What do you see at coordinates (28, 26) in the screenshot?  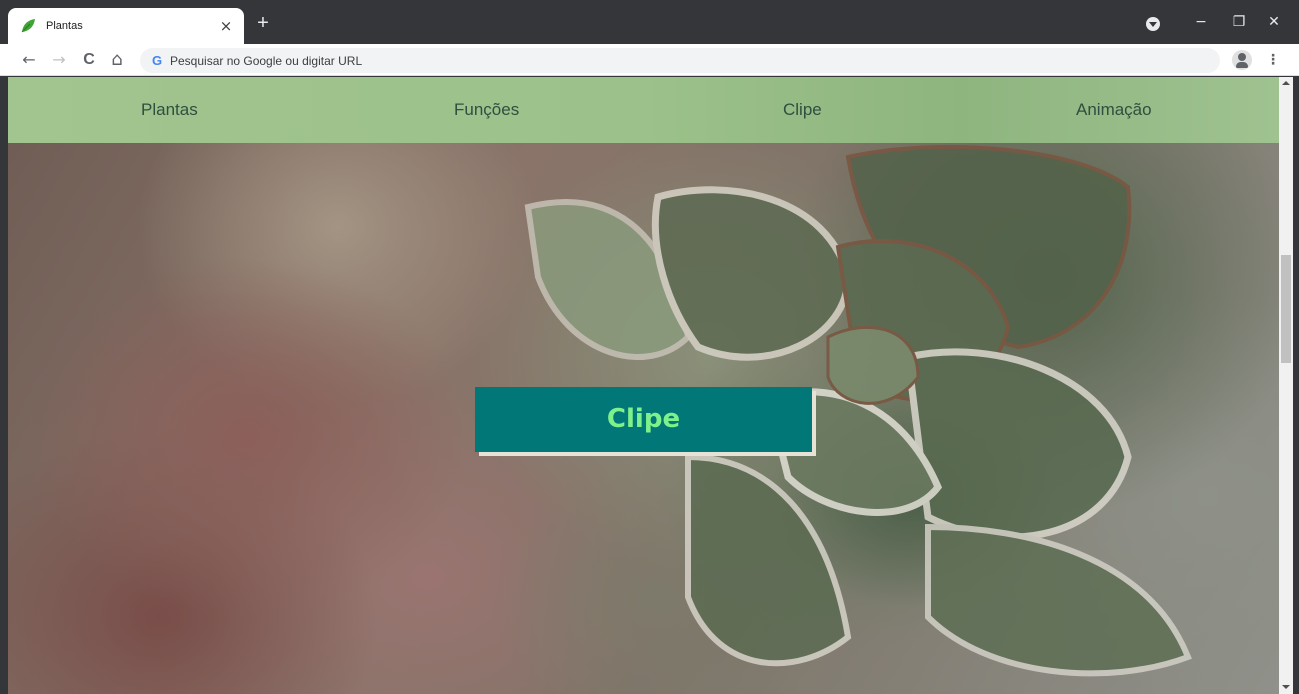 I see `leaf-icon` at bounding box center [28, 26].